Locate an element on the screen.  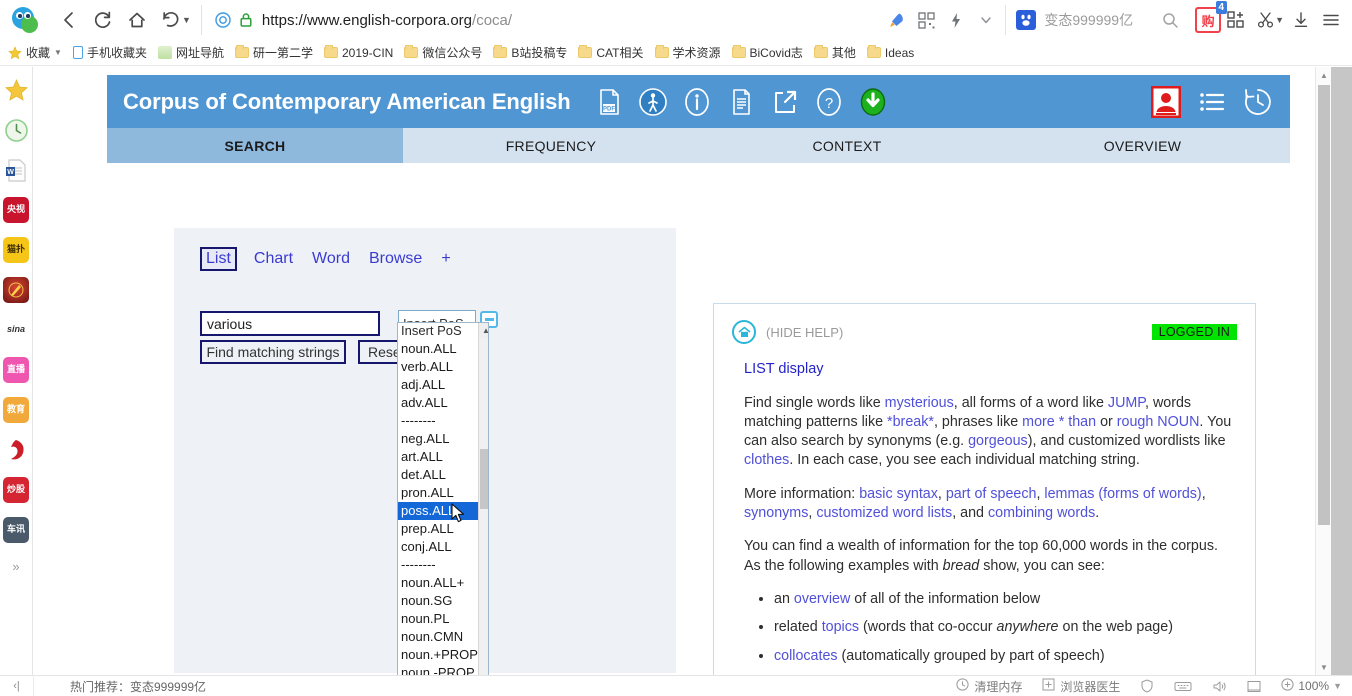
reload-button is located at coordinates (103, 20).